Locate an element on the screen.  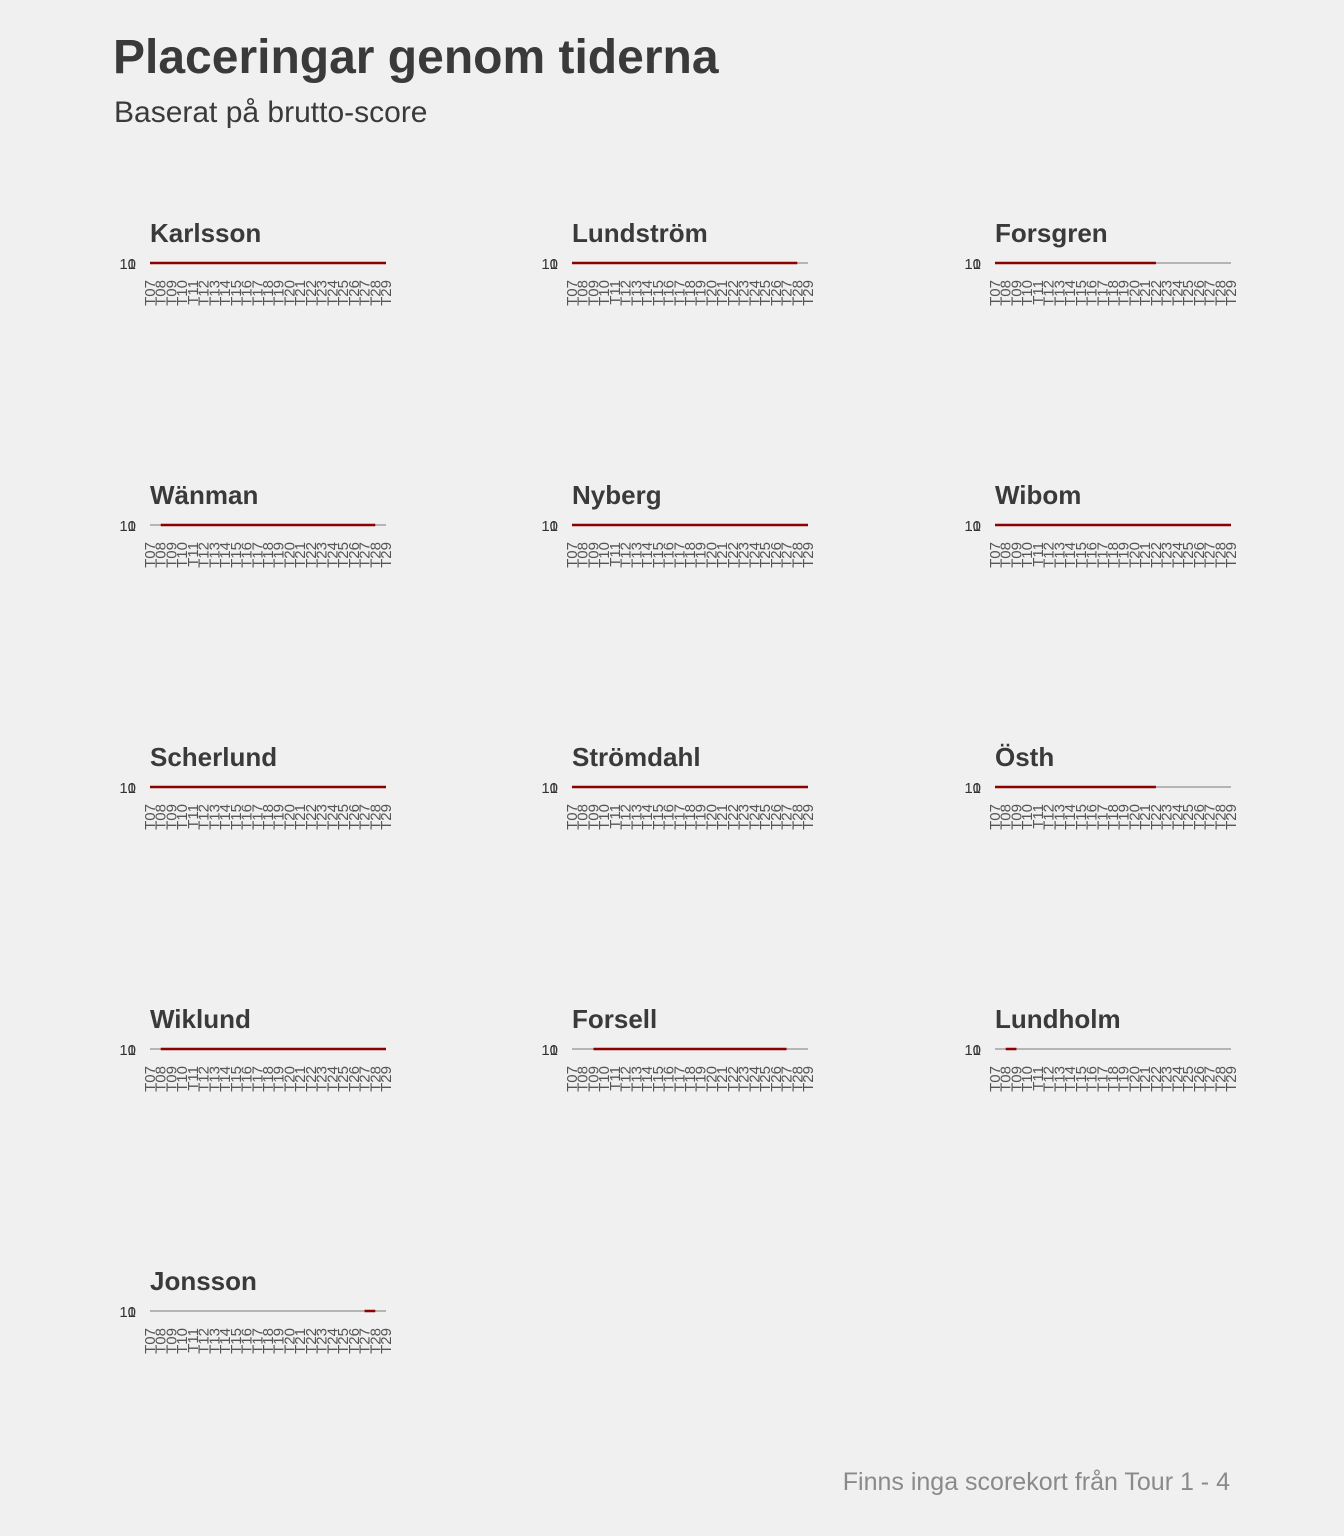
facet-title: Wibom is located at coordinates (1038, 495).